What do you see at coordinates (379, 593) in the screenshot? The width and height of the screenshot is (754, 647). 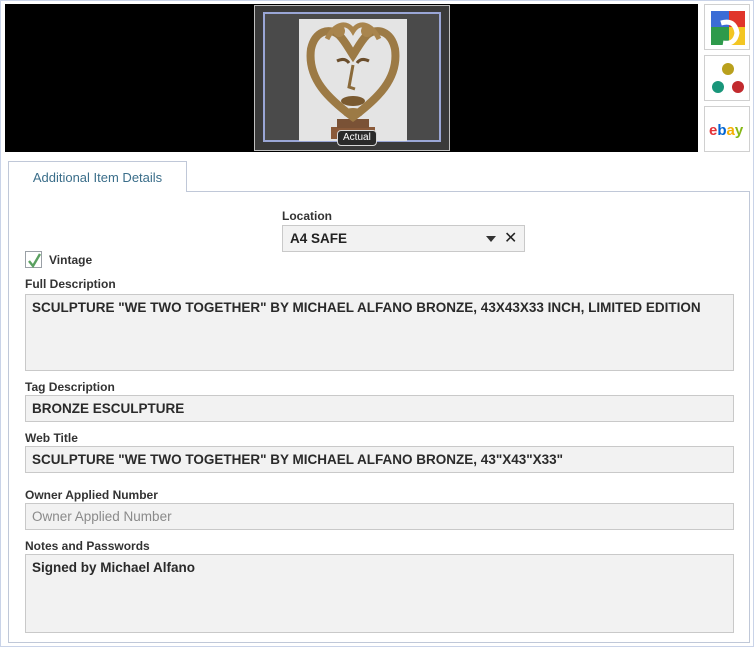 I see `notes-field: Signed by Michael Alfano` at bounding box center [379, 593].